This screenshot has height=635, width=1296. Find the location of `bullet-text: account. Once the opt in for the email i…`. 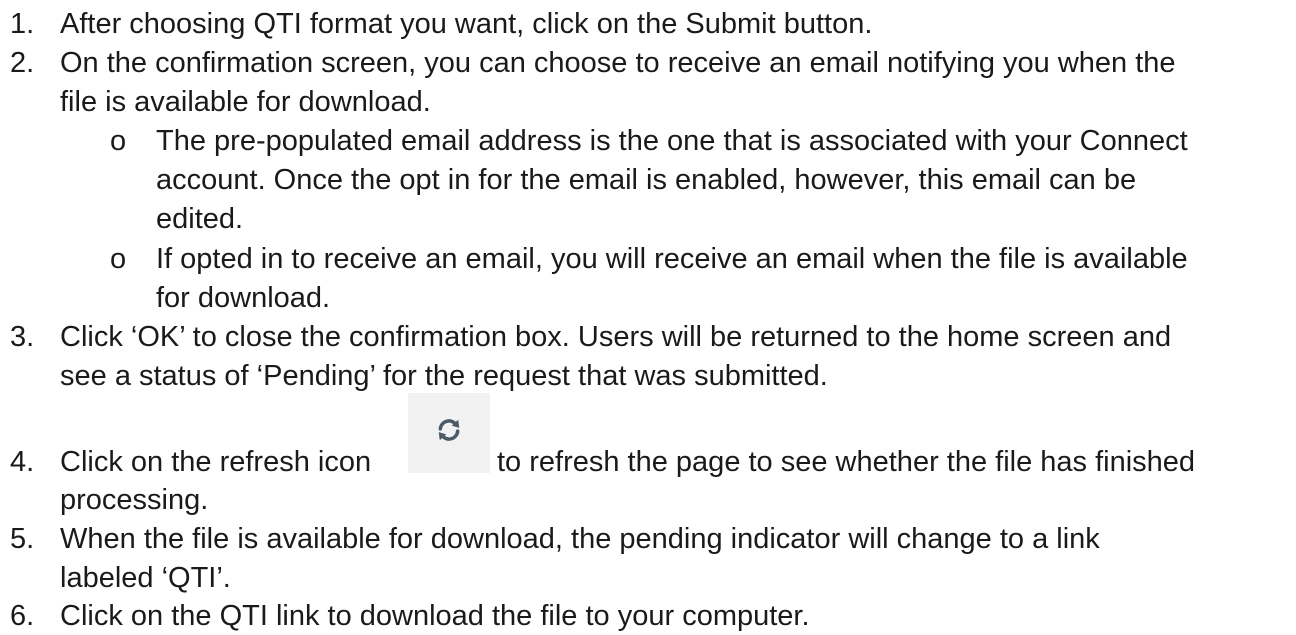

bullet-text: account. Once the opt in for the email i… is located at coordinates (646, 180).